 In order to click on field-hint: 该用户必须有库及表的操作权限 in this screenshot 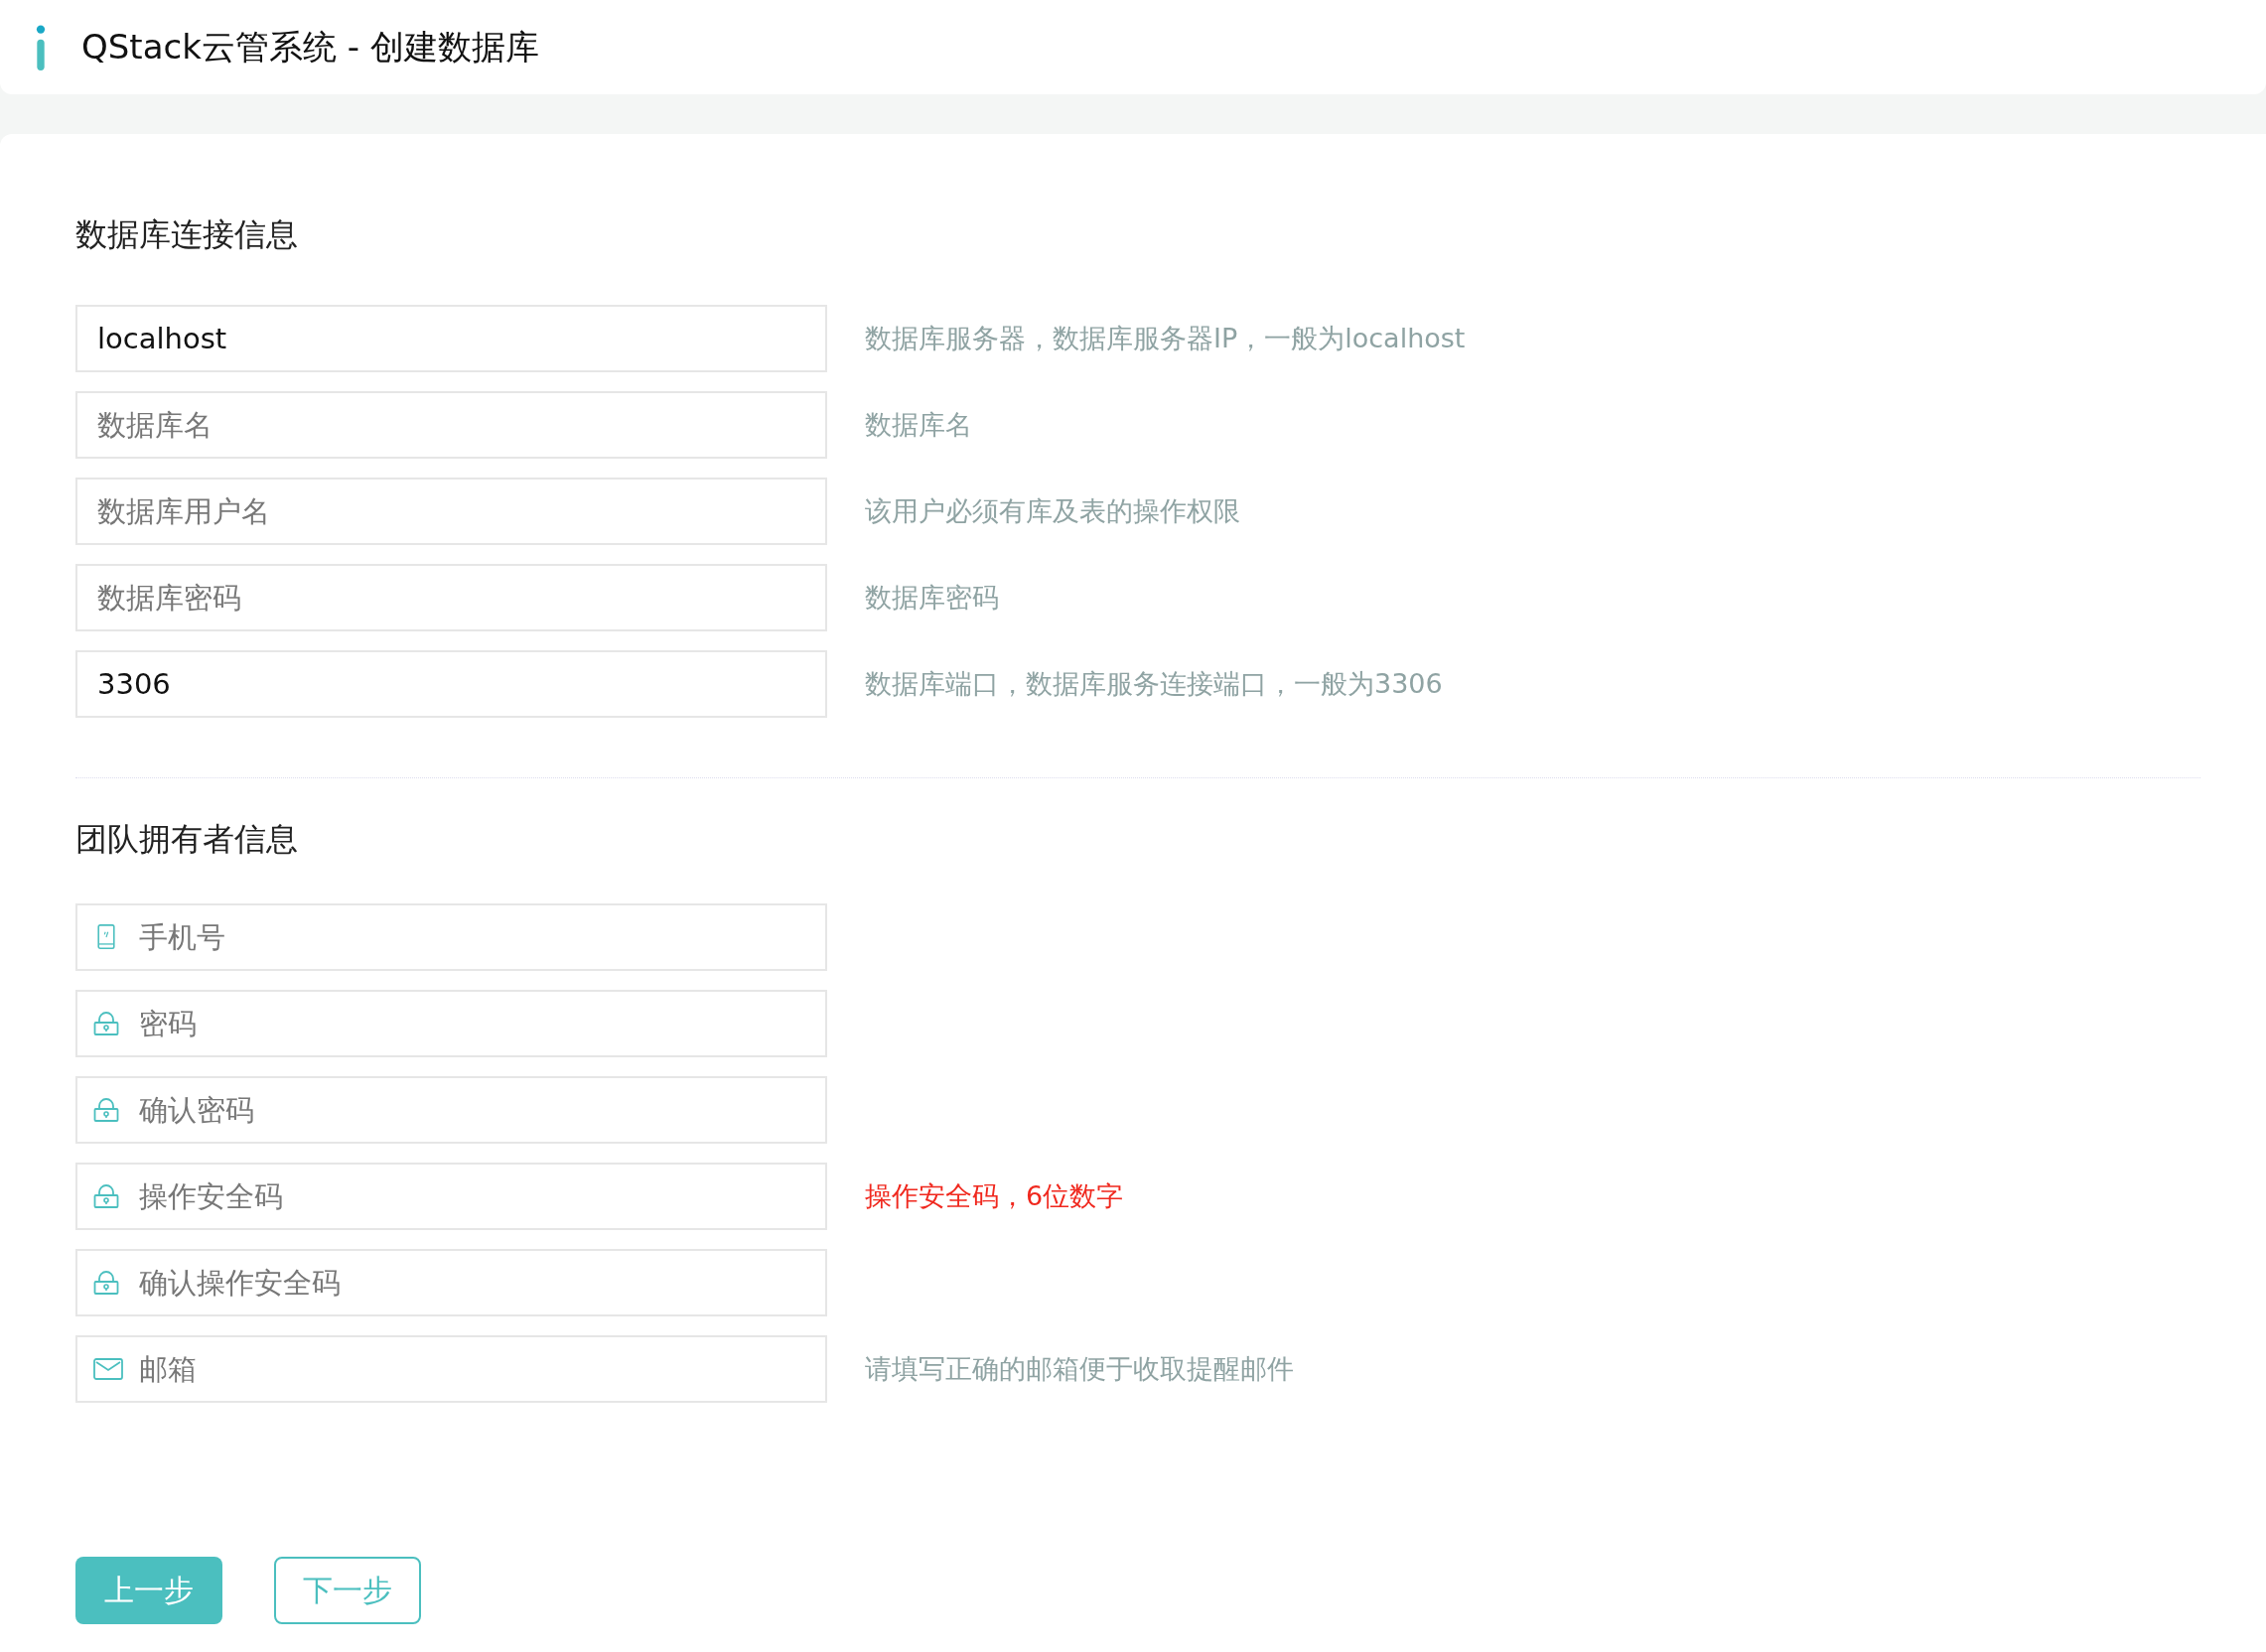, I will do `click(1052, 511)`.